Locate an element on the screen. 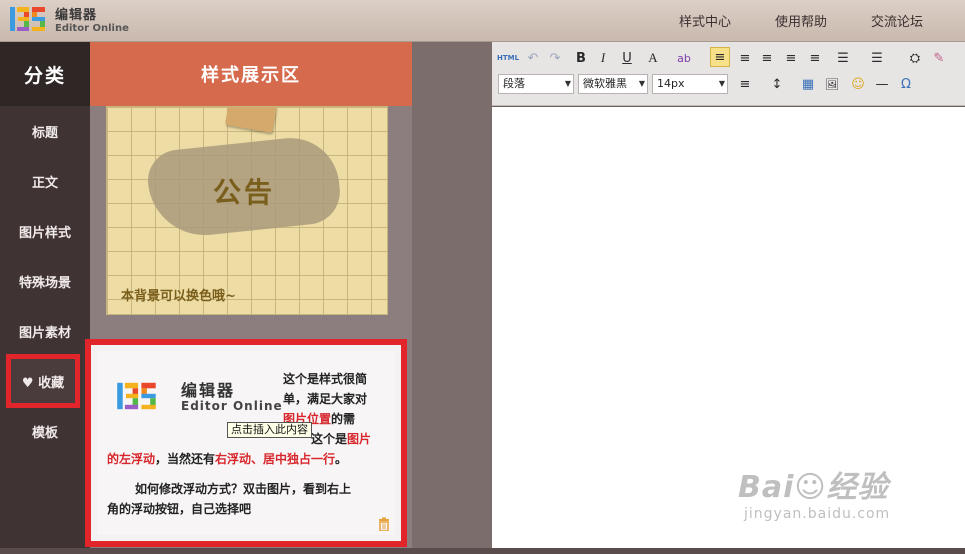 Image resolution: width=965 pixels, height=554 pixels. baidu-watermark: Bai☺经验 jingyan.baidu.com is located at coordinates (814, 492).